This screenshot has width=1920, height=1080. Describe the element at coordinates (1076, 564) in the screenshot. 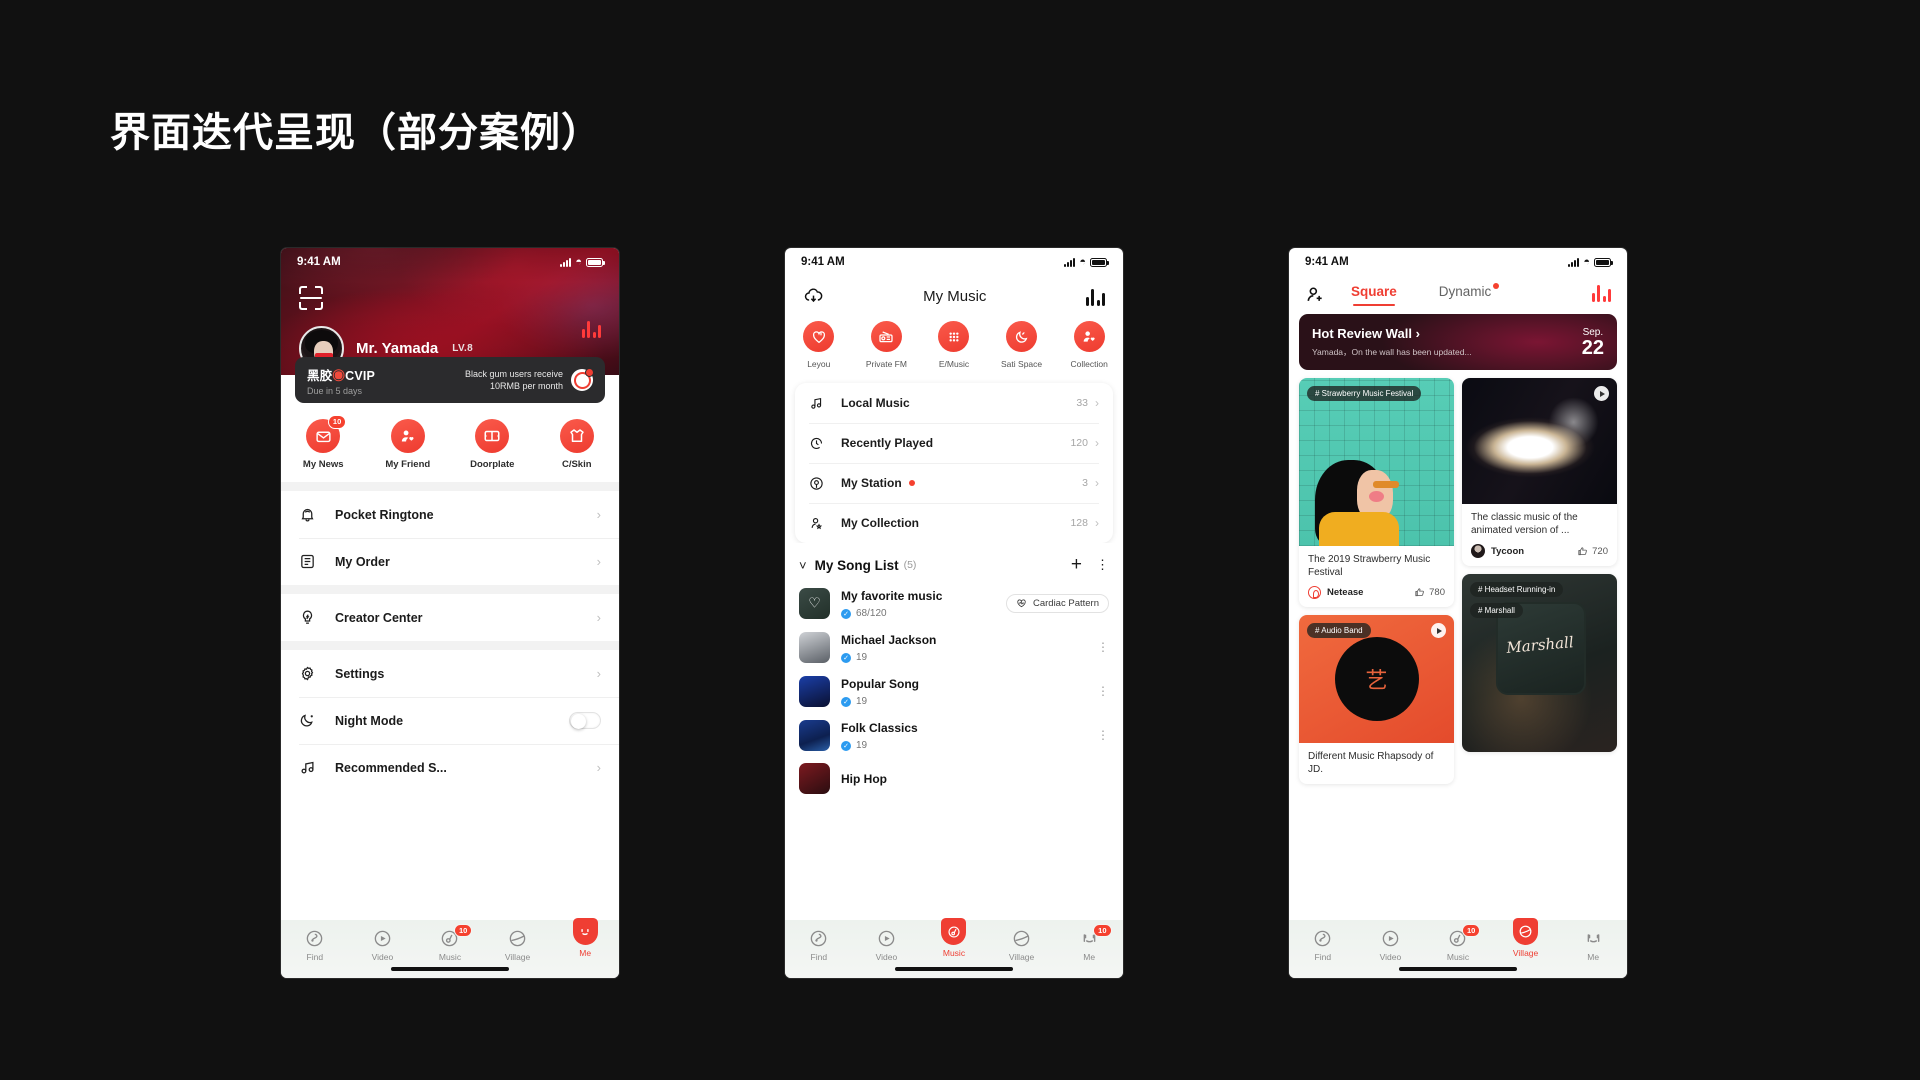

I see `add-song-list-button: +` at that location.